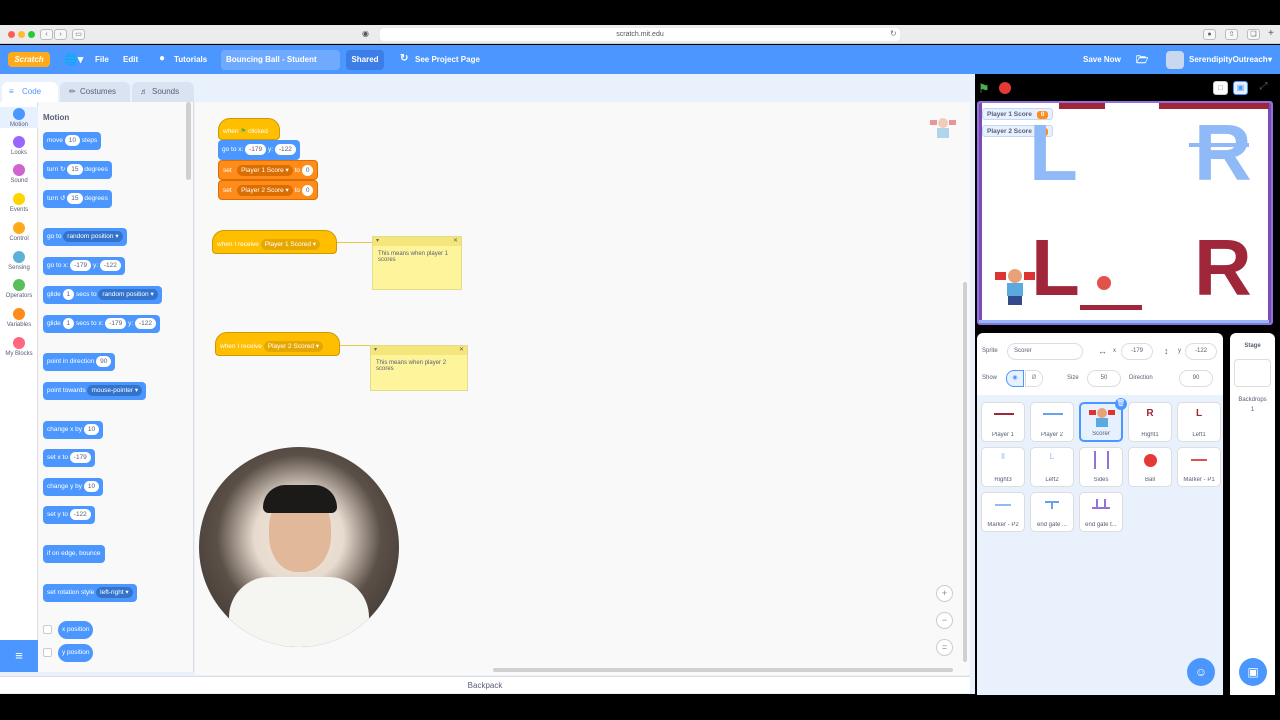 The width and height of the screenshot is (1280, 720). Describe the element at coordinates (95, 92) in the screenshot. I see `tab-costumes: ✏ Costumes` at that location.